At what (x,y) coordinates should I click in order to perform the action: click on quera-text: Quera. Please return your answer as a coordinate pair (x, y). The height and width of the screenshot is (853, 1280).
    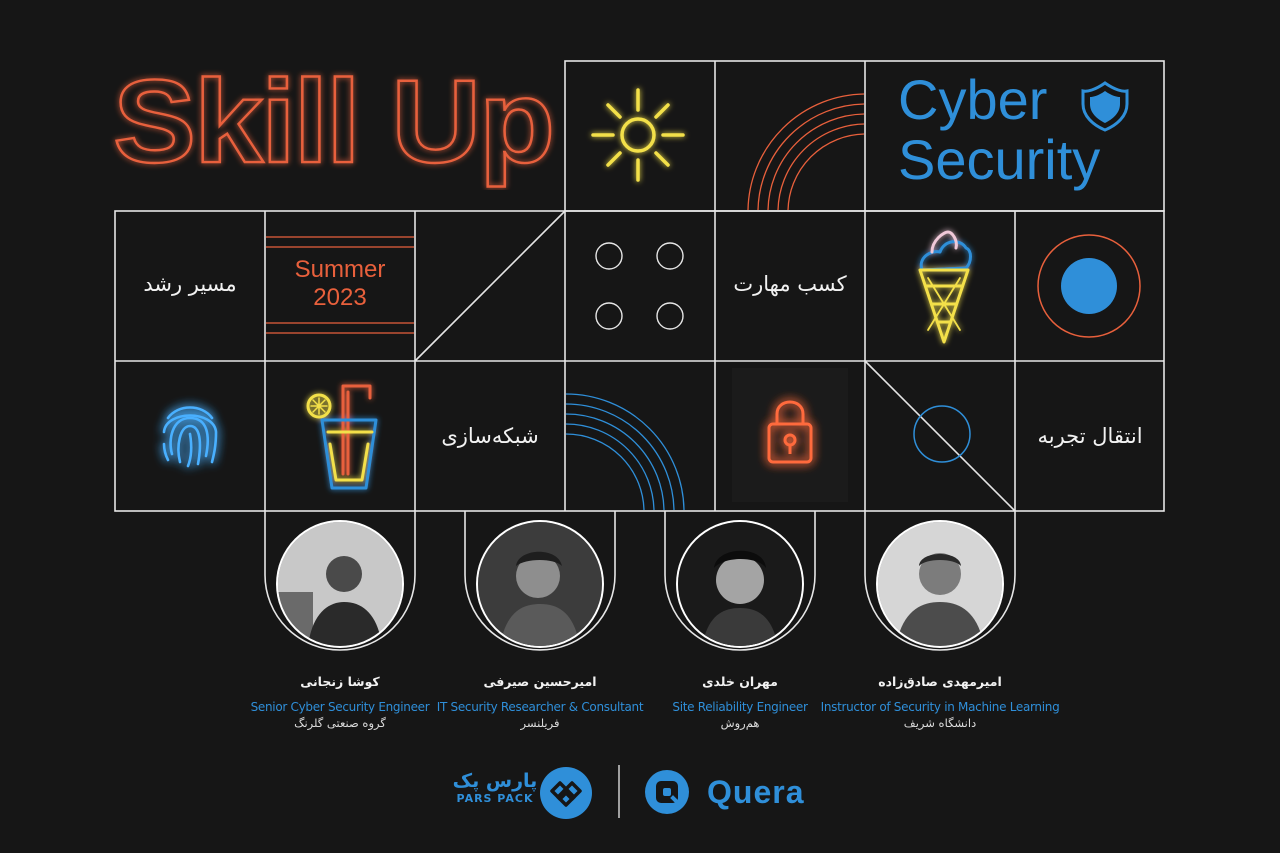
    Looking at the image, I should click on (756, 792).